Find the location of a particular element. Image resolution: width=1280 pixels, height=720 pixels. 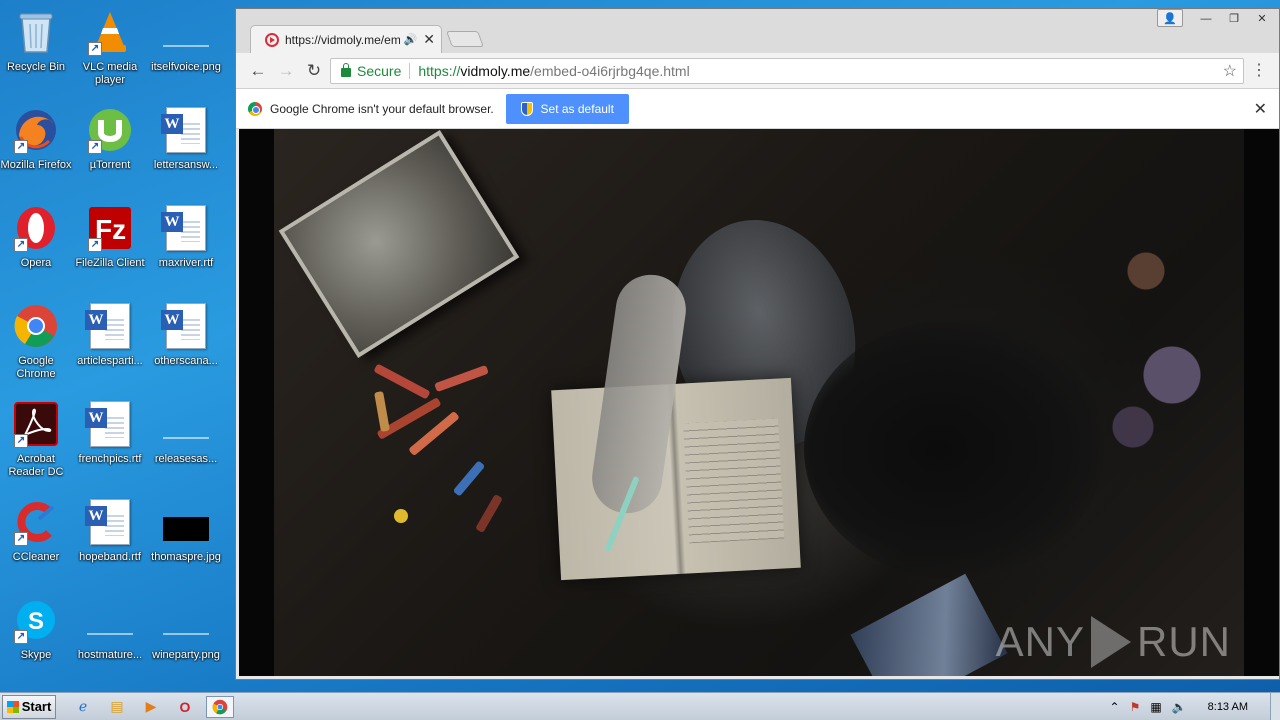

start-button: Start is located at coordinates (29, 706).